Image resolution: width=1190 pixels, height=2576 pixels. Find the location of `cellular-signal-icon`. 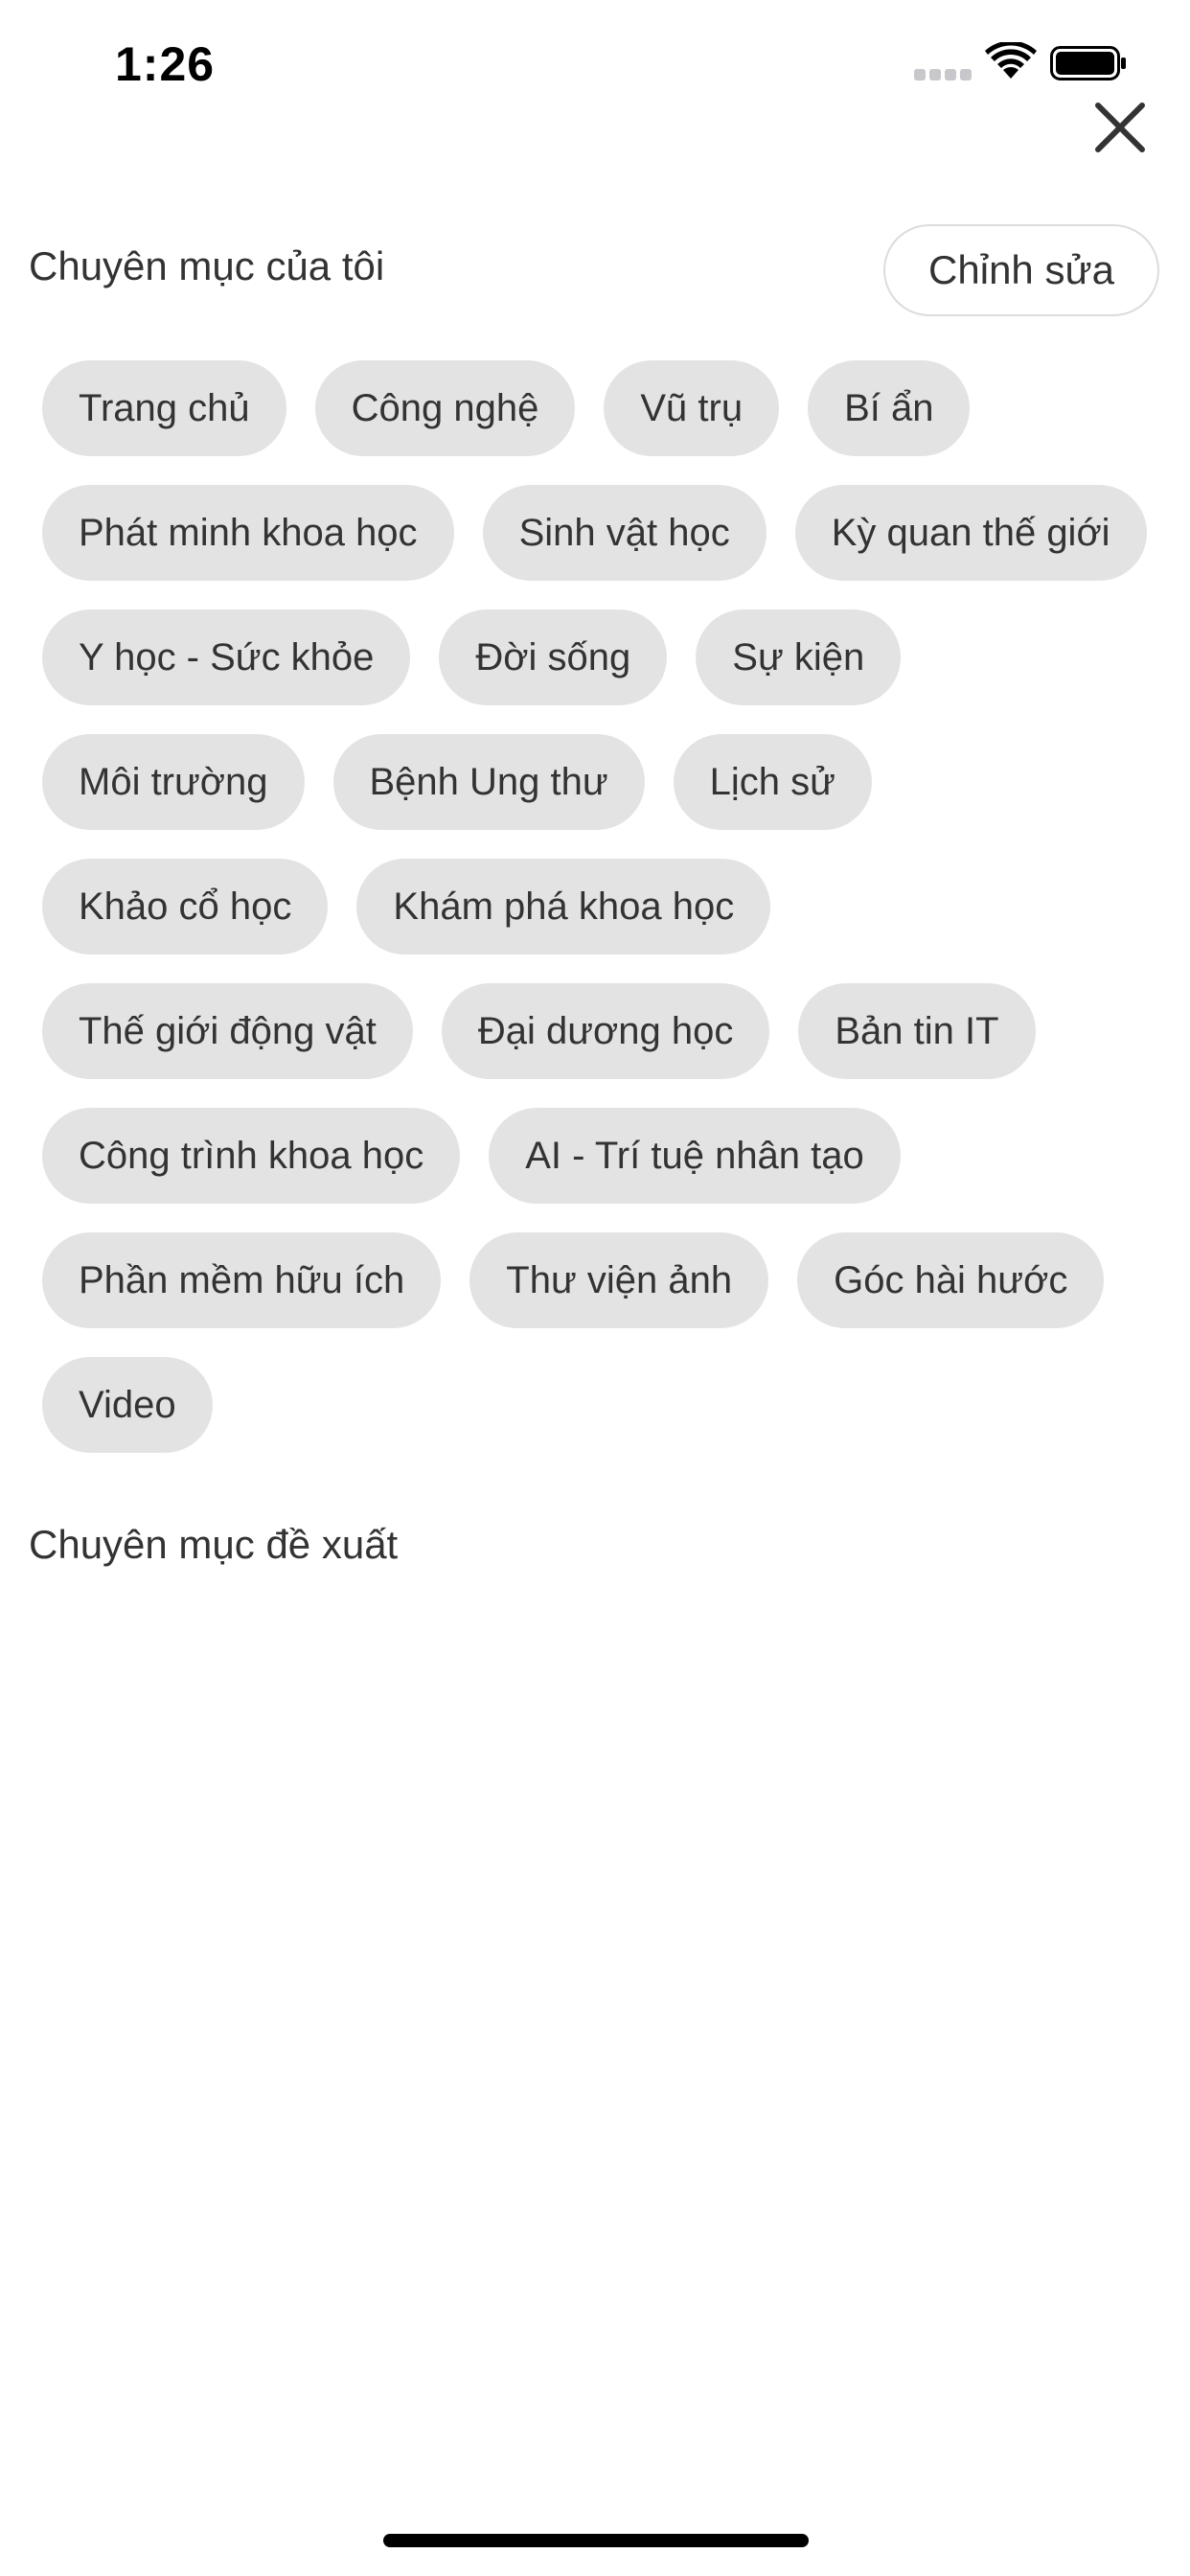

cellular-signal-icon is located at coordinates (943, 75).